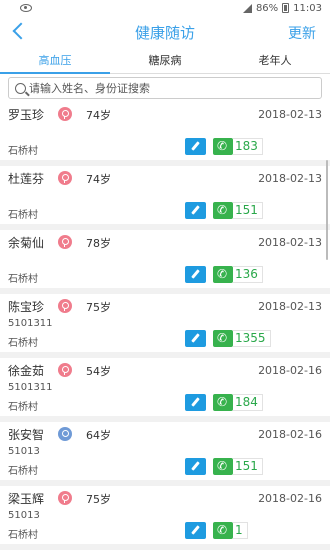 The width and height of the screenshot is (330, 550). I want to click on call-button: 183, so click(238, 146).